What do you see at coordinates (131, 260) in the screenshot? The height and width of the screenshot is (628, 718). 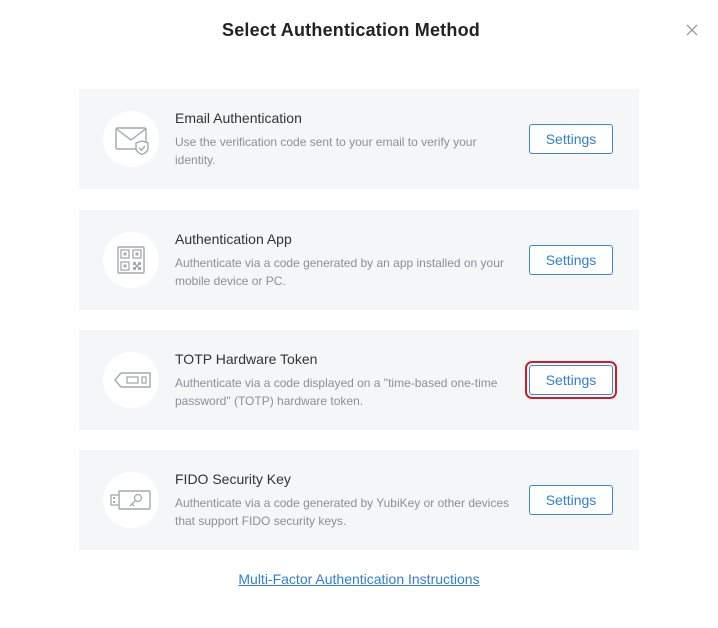 I see `qr-code-icon` at bounding box center [131, 260].